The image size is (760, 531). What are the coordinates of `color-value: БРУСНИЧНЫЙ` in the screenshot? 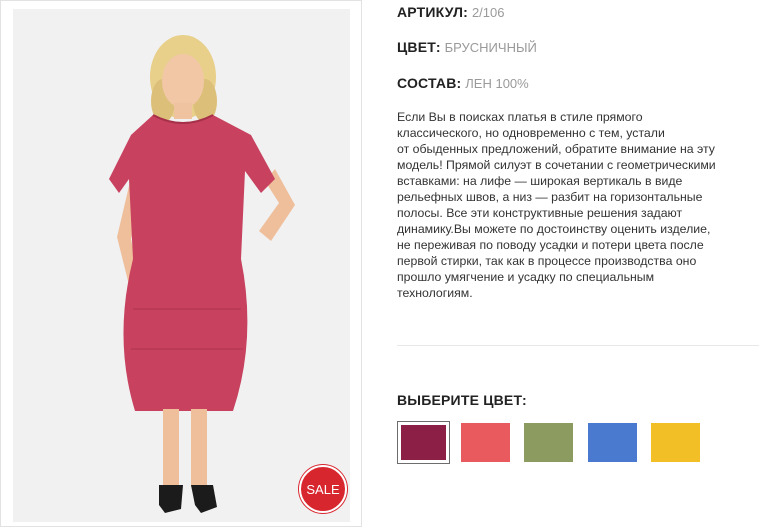 It's located at (490, 47).